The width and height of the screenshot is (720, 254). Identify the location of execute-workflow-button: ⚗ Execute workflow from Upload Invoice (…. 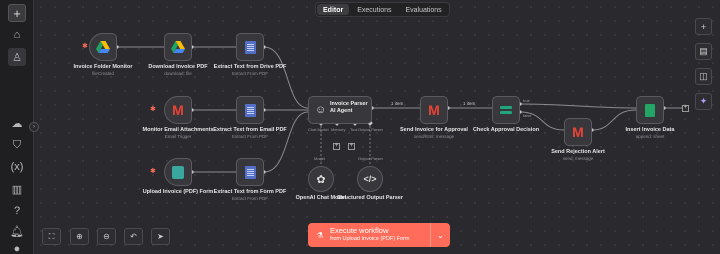
(379, 235).